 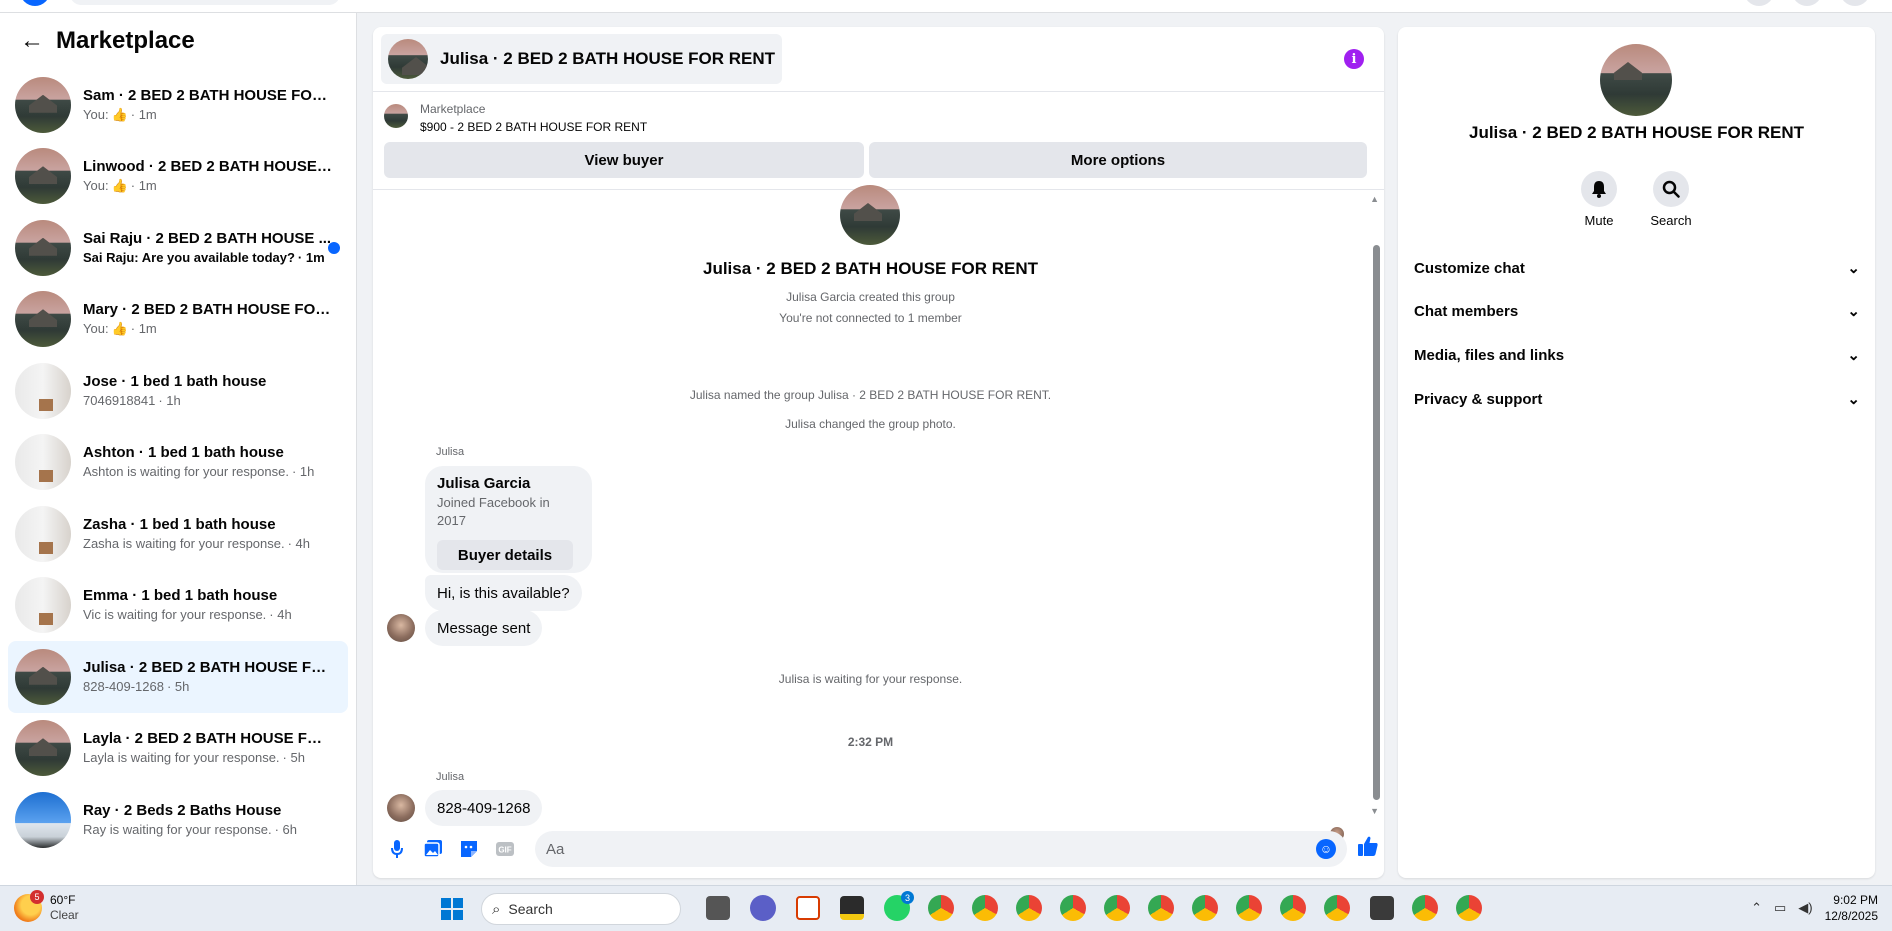 What do you see at coordinates (1478, 399) in the screenshot?
I see `section-label: Privacy & support` at bounding box center [1478, 399].